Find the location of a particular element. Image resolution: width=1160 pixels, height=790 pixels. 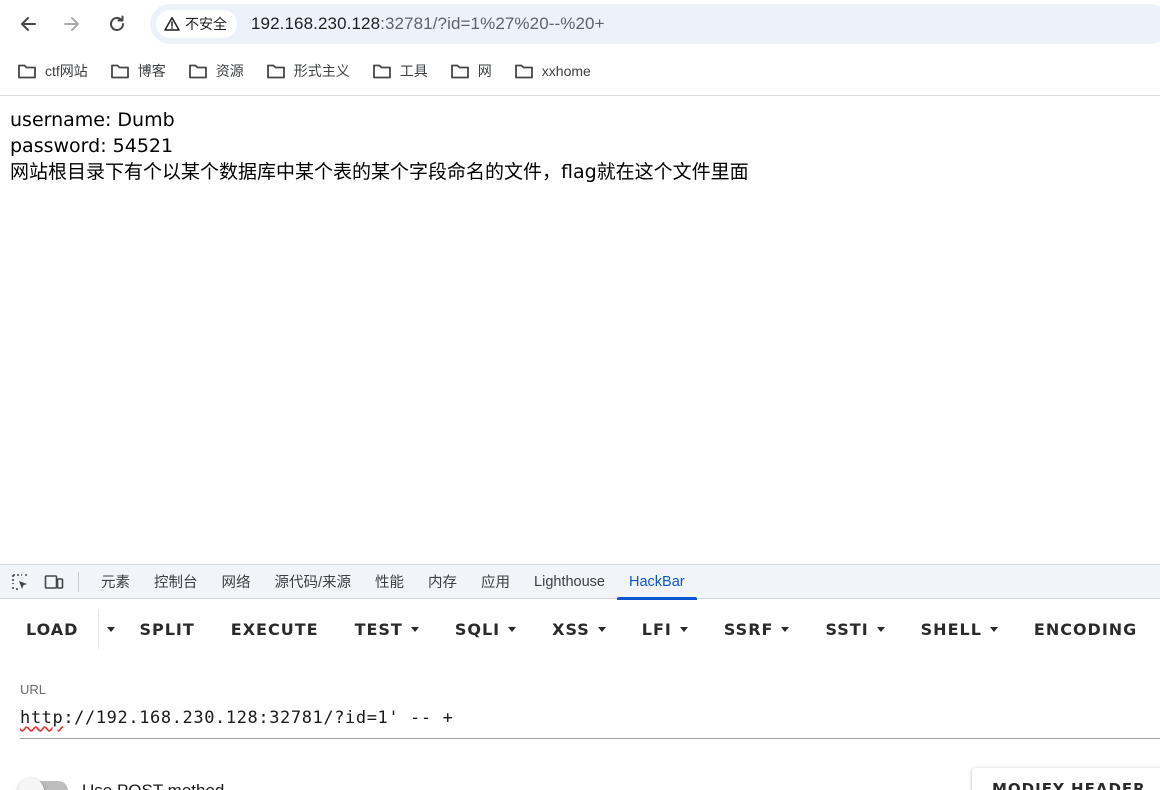

xss-menu-button: XSS is located at coordinates (583, 629).